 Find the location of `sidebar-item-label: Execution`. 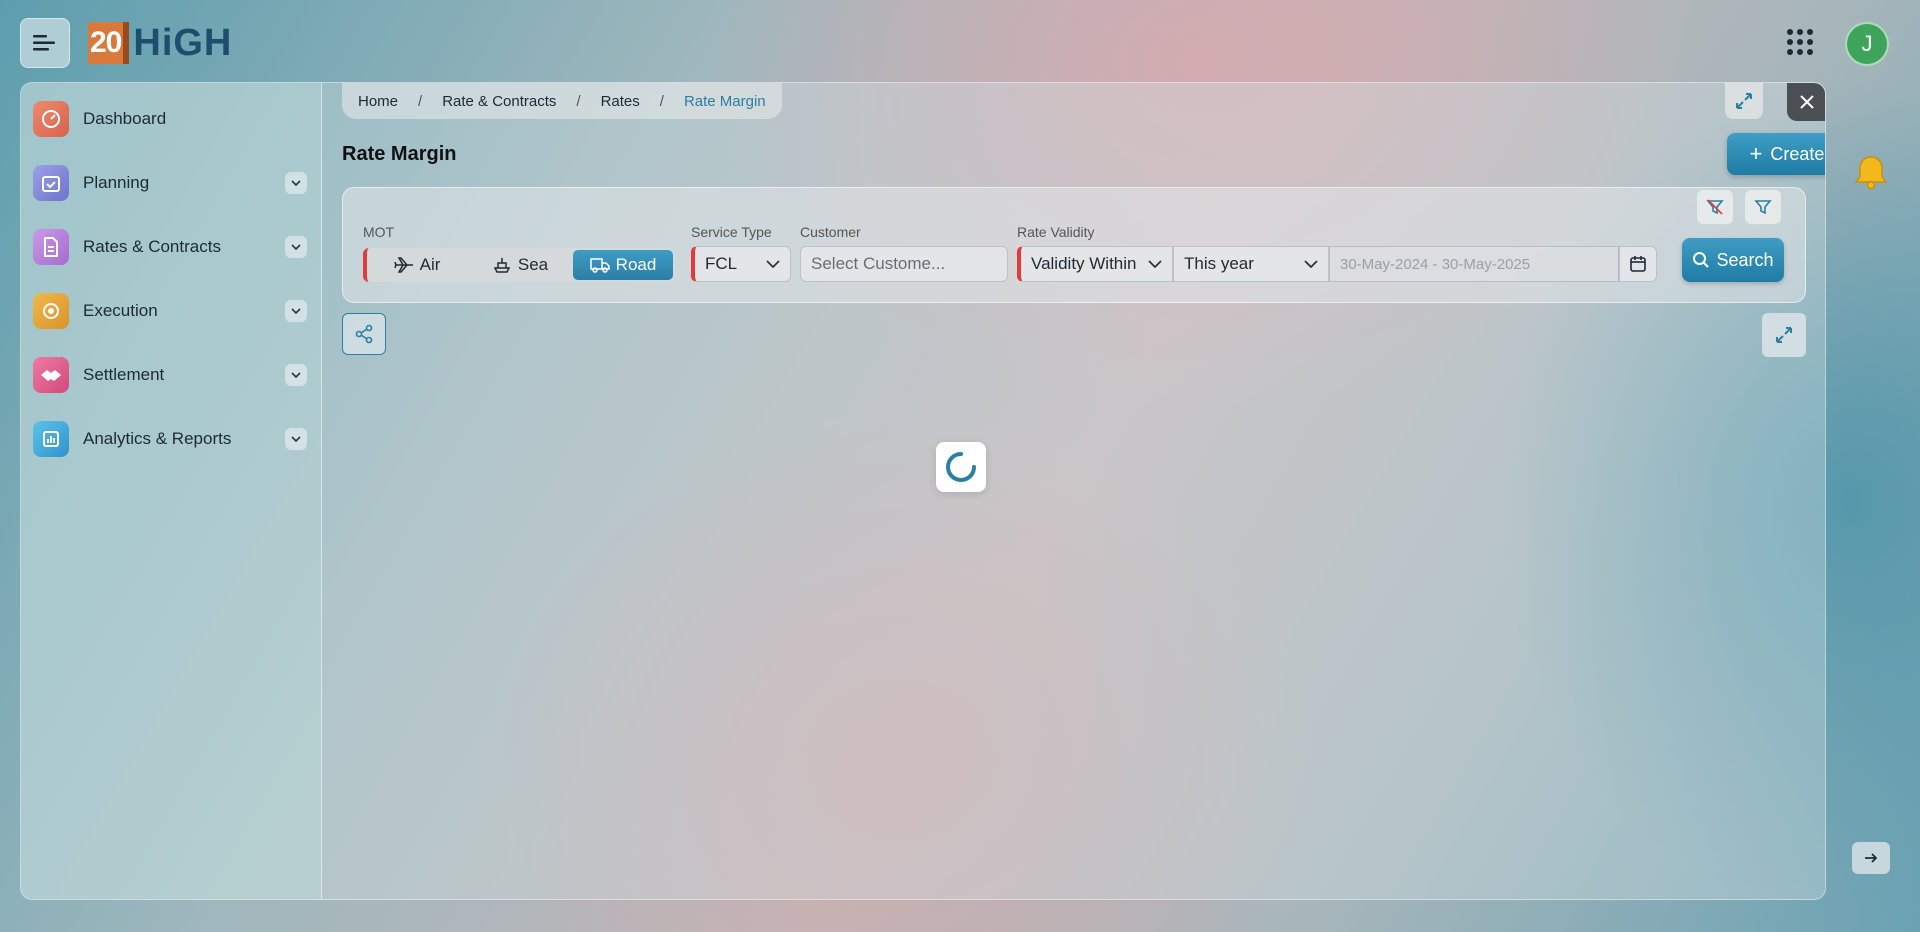

sidebar-item-label: Execution is located at coordinates (120, 310).